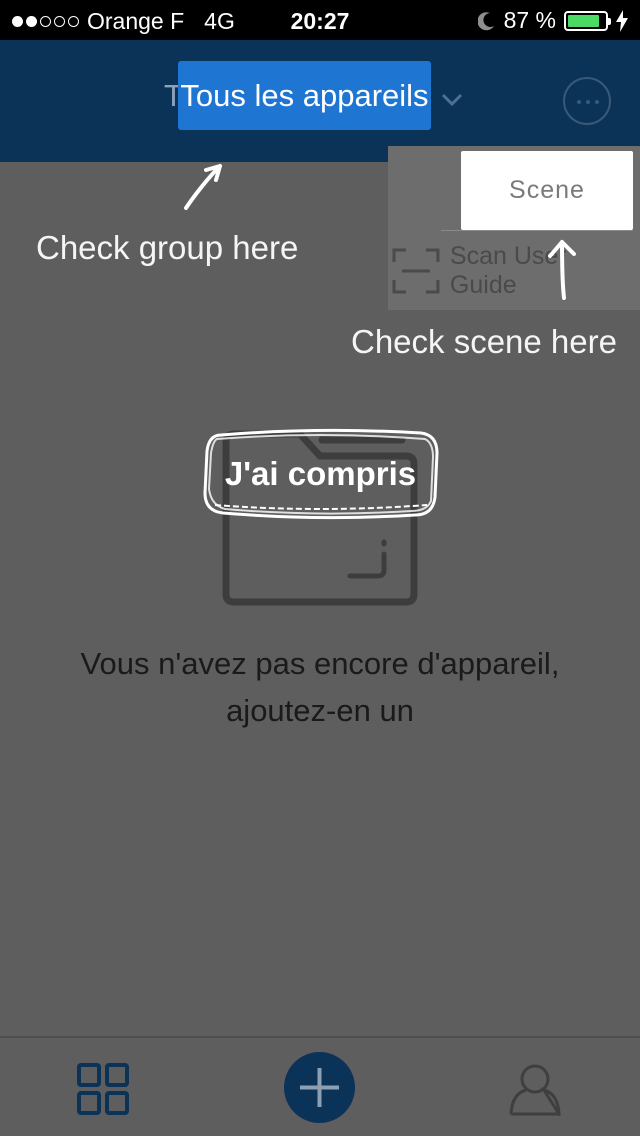  Describe the element at coordinates (587, 20) in the screenshot. I see `battery-icon` at that location.